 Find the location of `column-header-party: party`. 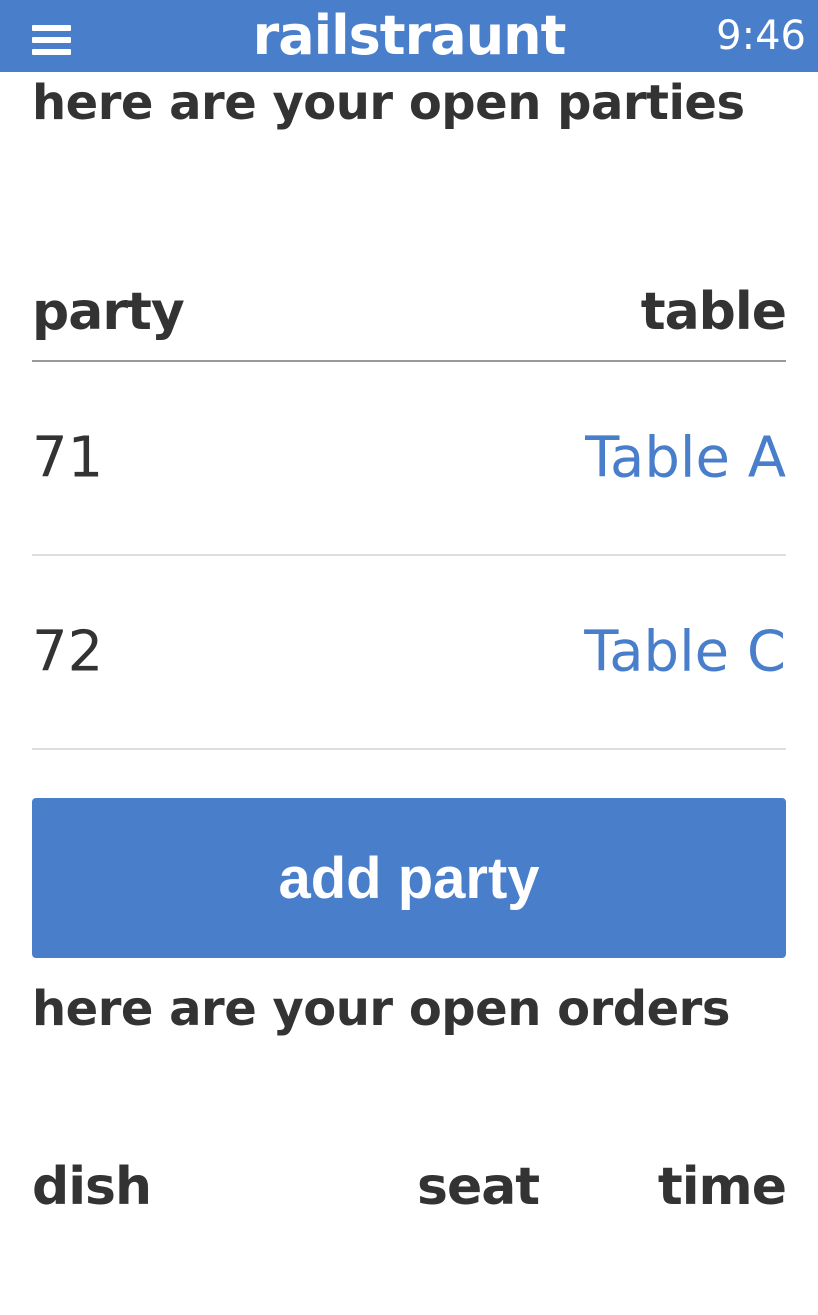

column-header-party: party is located at coordinates (108, 312).